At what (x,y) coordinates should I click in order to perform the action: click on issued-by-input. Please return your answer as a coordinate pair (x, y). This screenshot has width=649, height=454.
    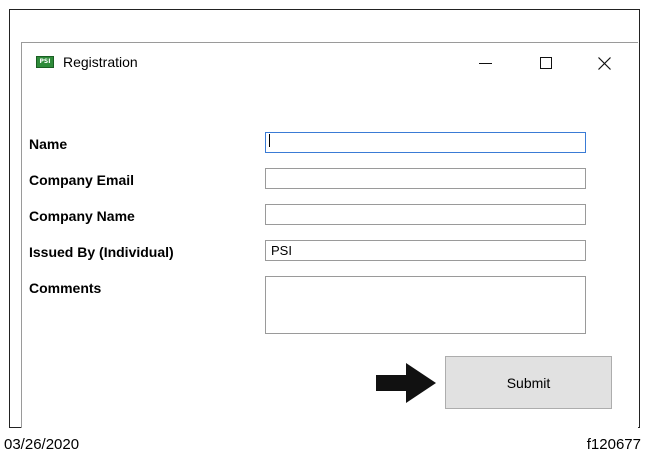
    Looking at the image, I should click on (425, 250).